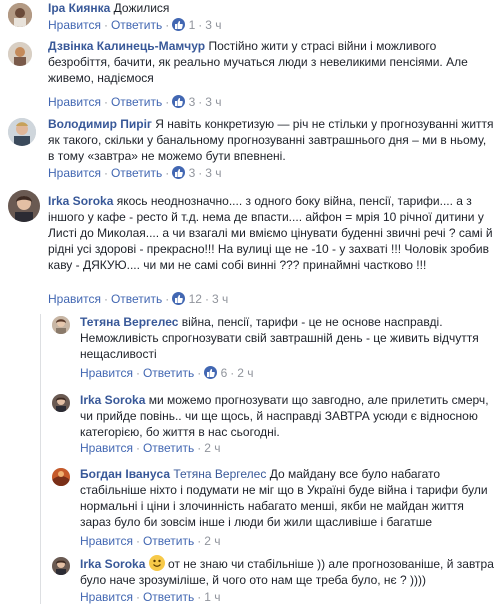 The height and width of the screenshot is (604, 500). What do you see at coordinates (79, 8) in the screenshot?
I see `comment-author: Іра Киянка` at bounding box center [79, 8].